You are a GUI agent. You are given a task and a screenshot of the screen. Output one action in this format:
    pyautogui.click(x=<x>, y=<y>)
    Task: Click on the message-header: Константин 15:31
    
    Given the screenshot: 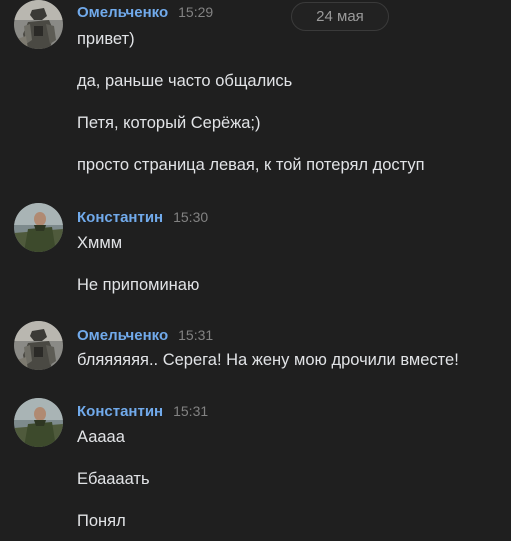 What is the action you would take?
    pyautogui.click(x=142, y=413)
    